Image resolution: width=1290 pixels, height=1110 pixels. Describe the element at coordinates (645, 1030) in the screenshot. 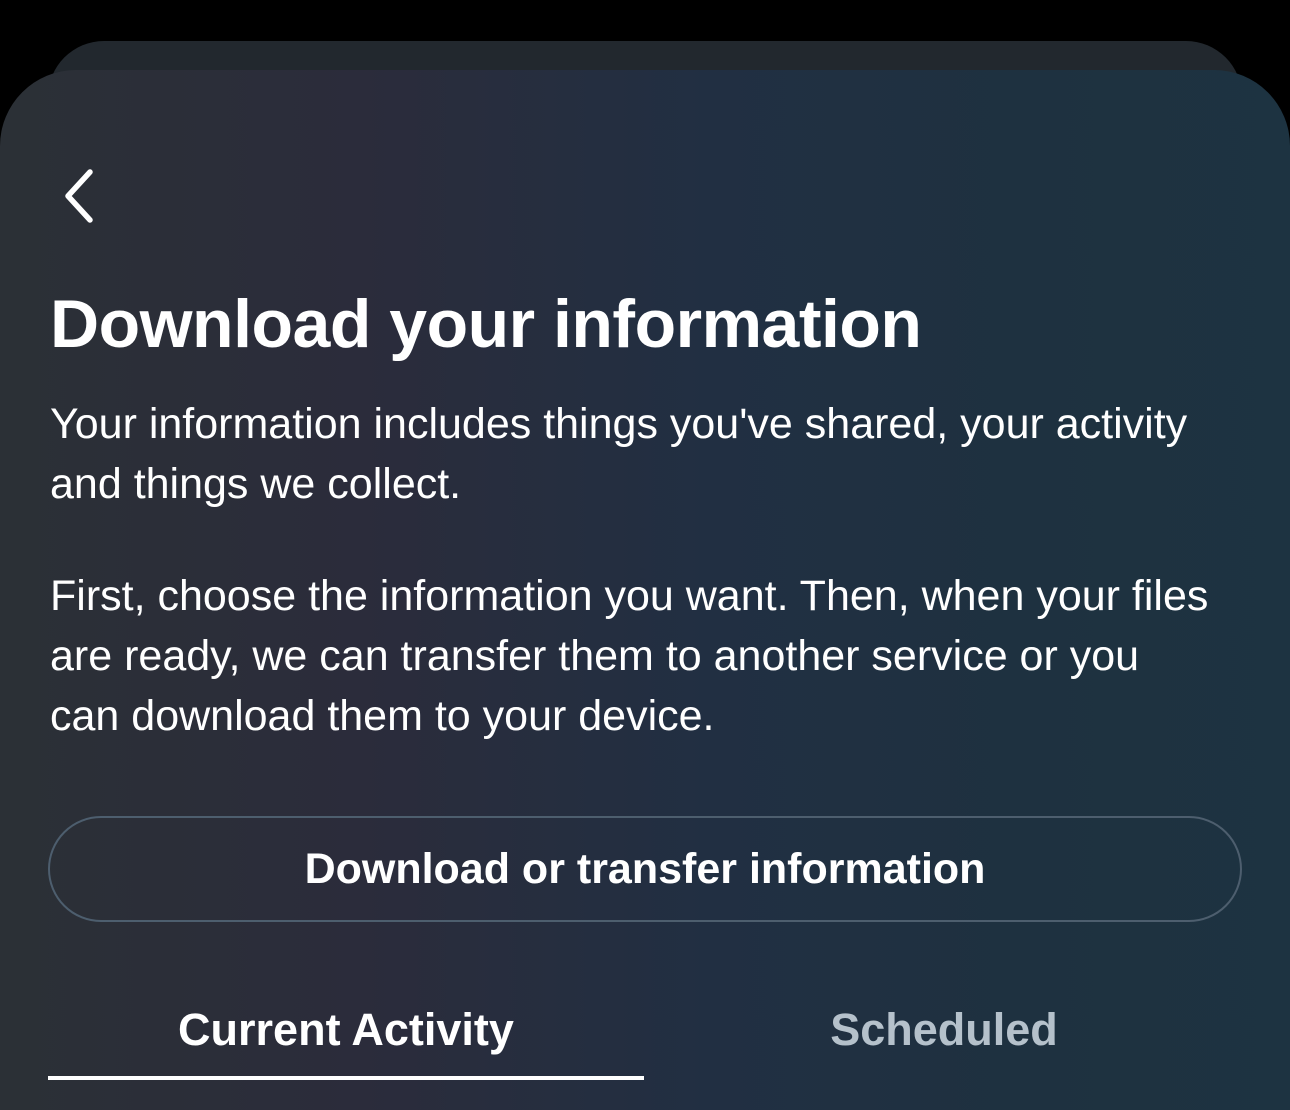

I see `activity-tabs: Current Activity Scheduled` at that location.